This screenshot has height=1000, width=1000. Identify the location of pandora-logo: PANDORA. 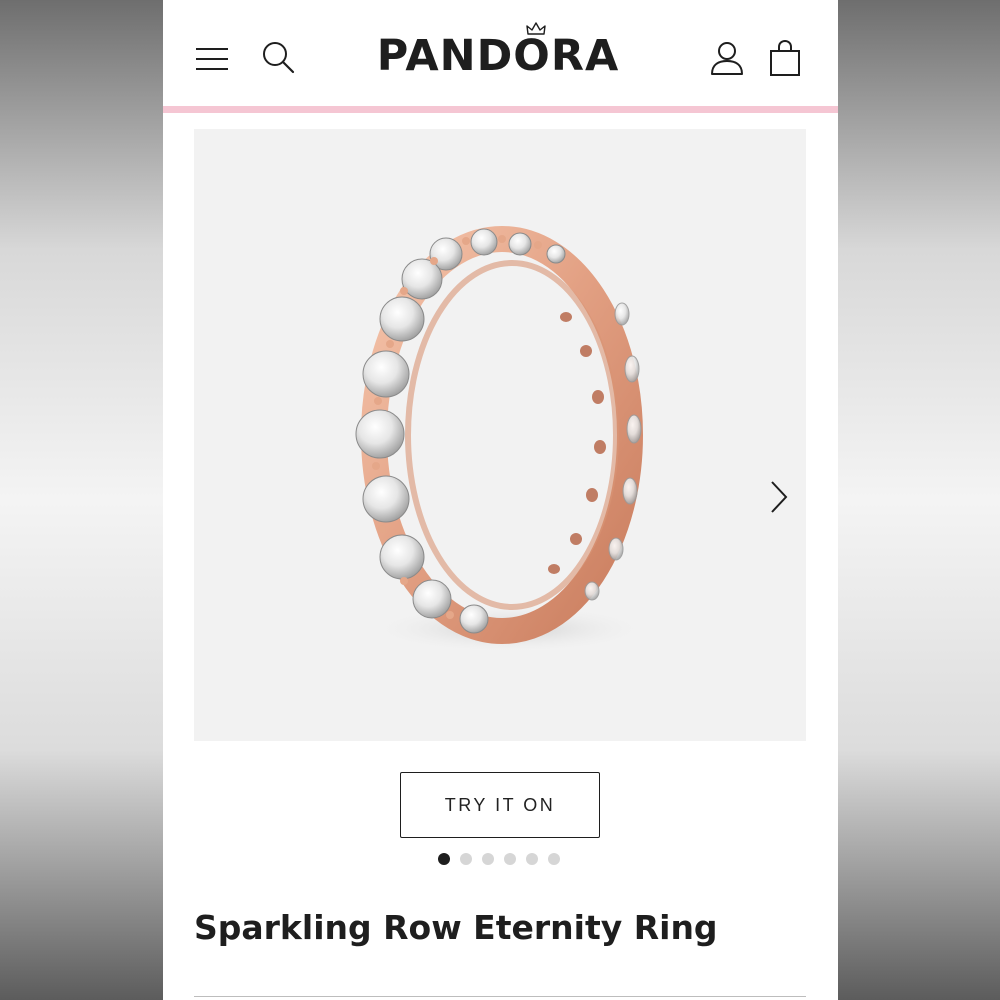
(498, 52).